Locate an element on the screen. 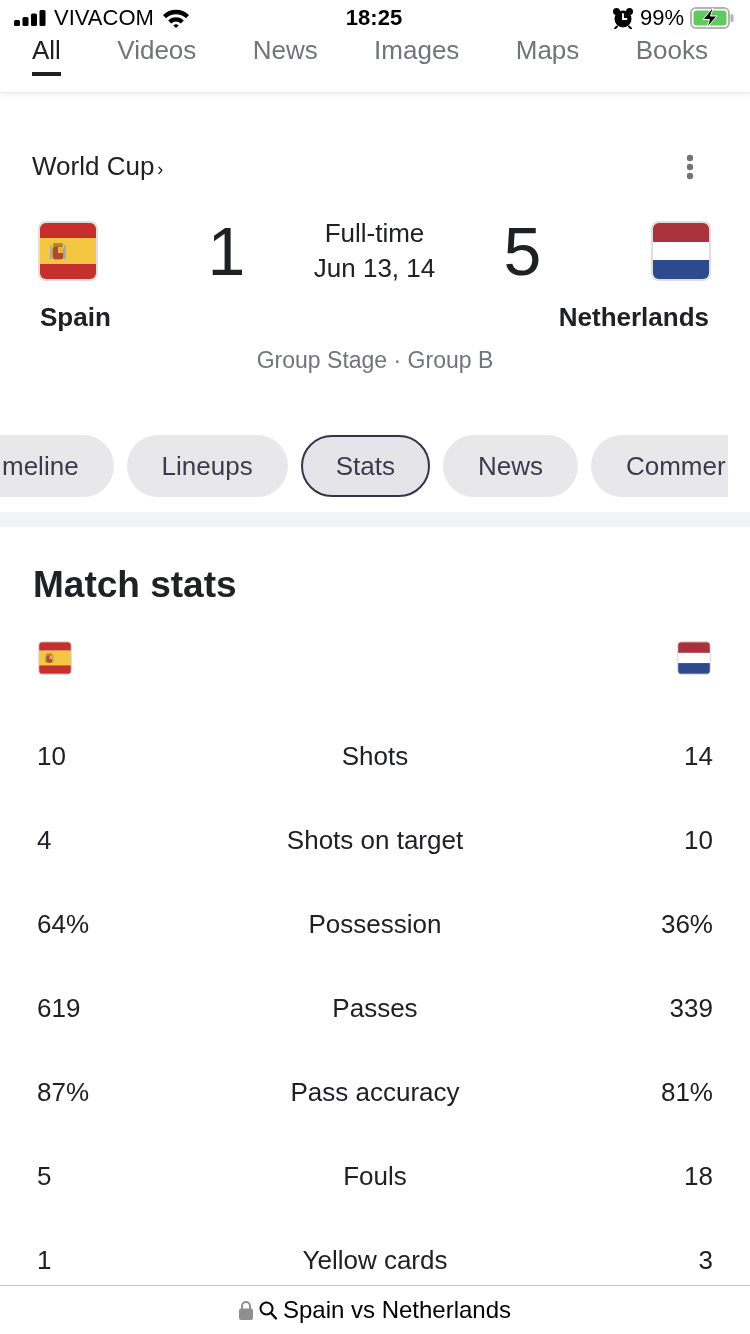  match-status: Full-time is located at coordinates (374, 233).